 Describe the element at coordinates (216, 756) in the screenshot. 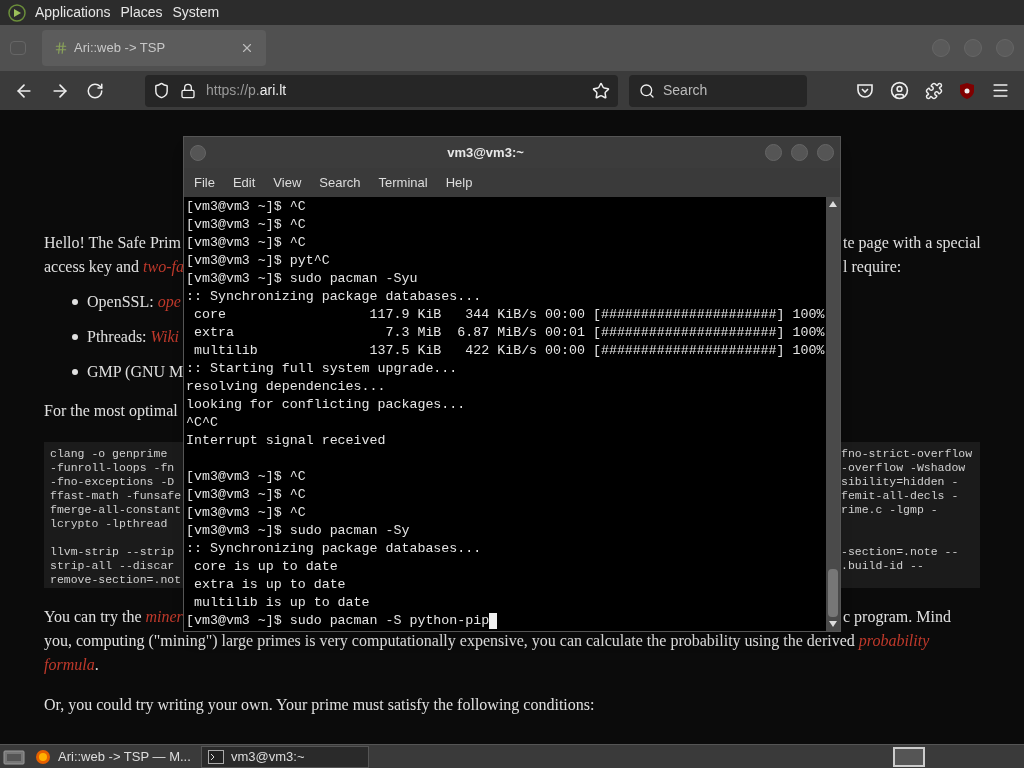

I see `terminal-icon` at that location.